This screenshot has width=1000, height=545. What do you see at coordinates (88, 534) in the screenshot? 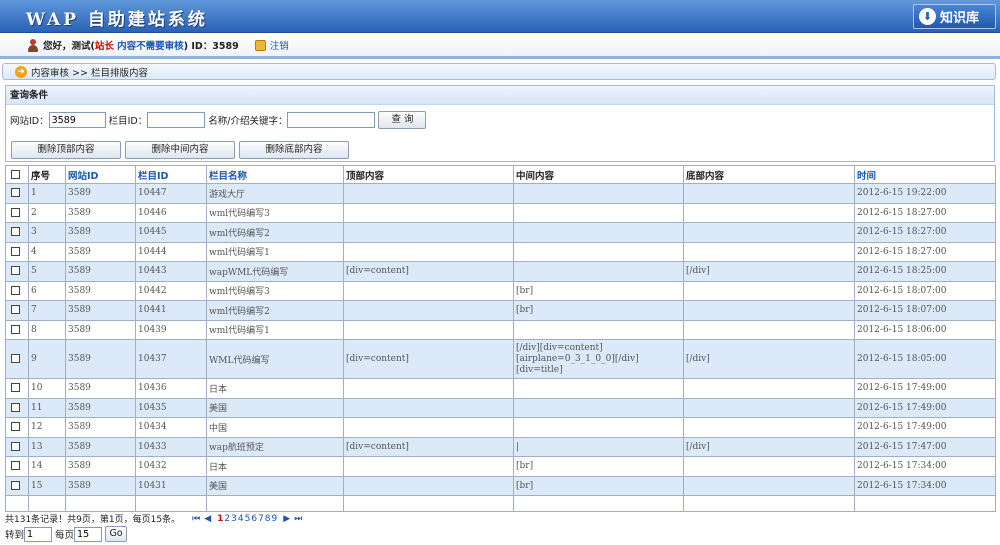
I see `per-page-input` at bounding box center [88, 534].